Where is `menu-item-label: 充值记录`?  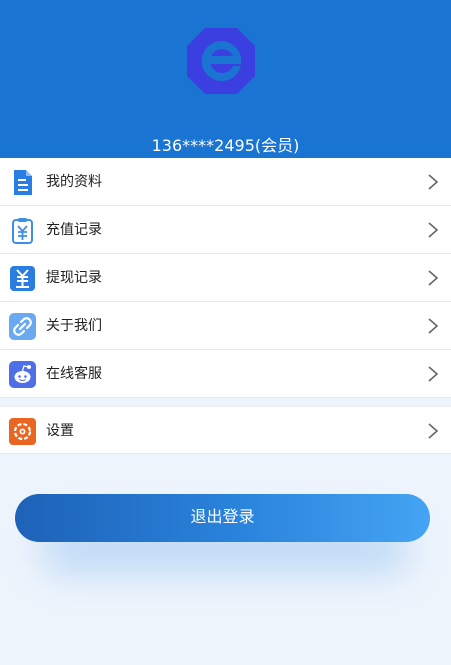 menu-item-label: 充值记录 is located at coordinates (74, 230).